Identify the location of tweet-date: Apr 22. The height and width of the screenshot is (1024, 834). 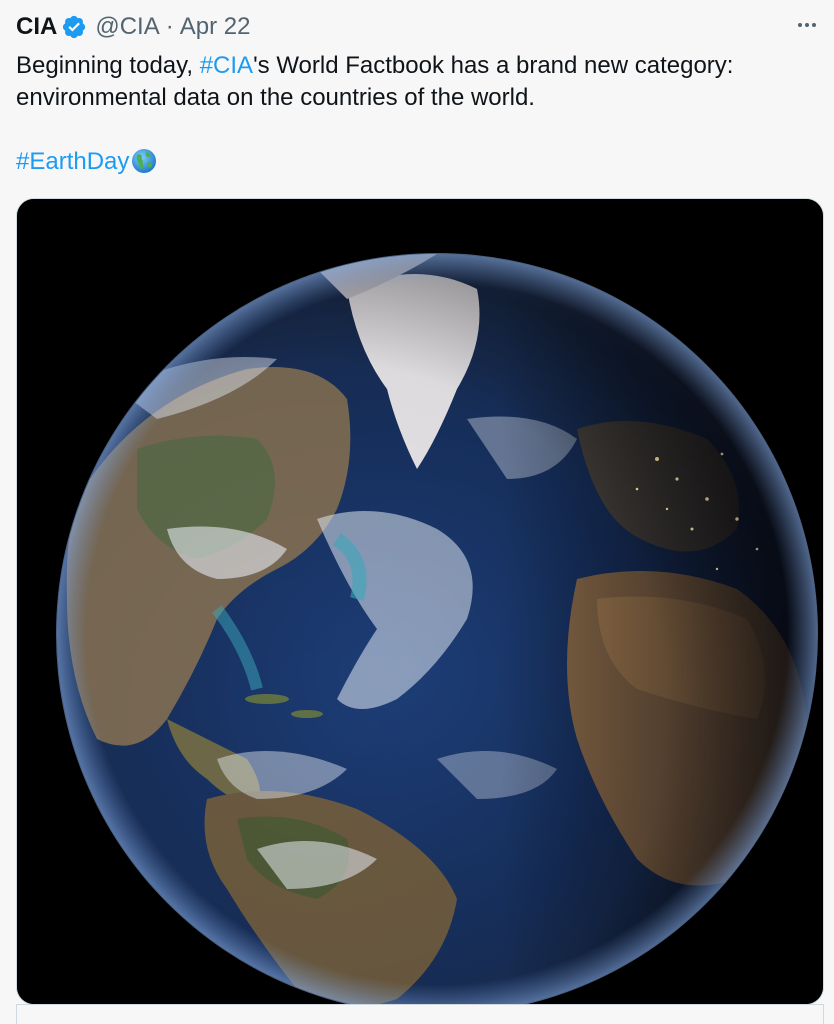
(215, 27).